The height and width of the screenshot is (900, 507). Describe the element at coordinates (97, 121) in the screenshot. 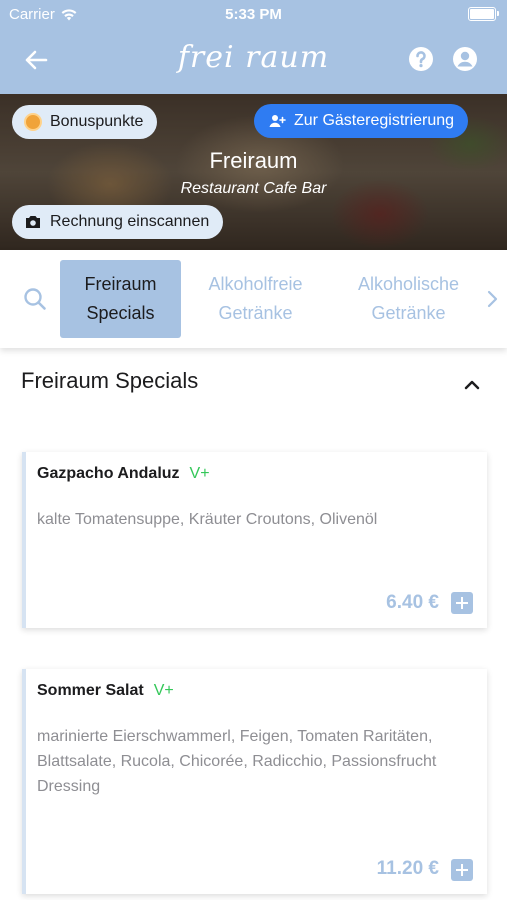

I see `bonus-points-label: Bonuspunkte` at that location.